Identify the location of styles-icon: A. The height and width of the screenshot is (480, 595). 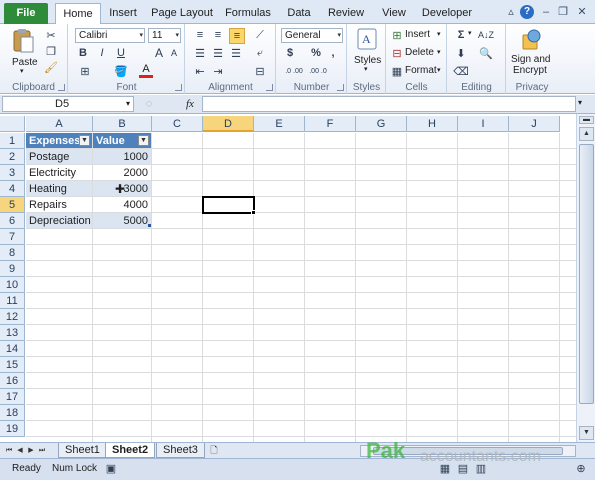
(367, 39).